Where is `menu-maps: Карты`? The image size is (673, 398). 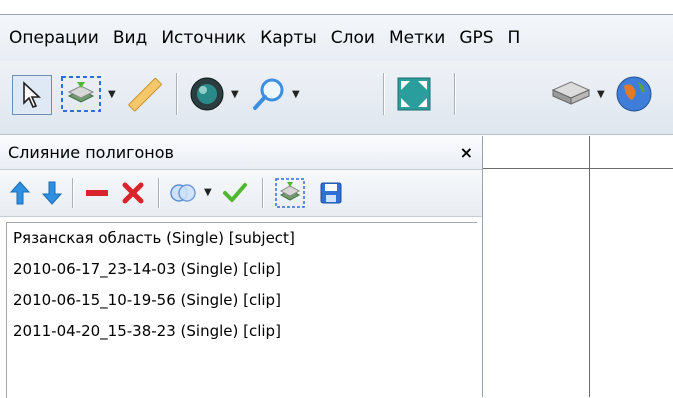 menu-maps: Карты is located at coordinates (288, 38).